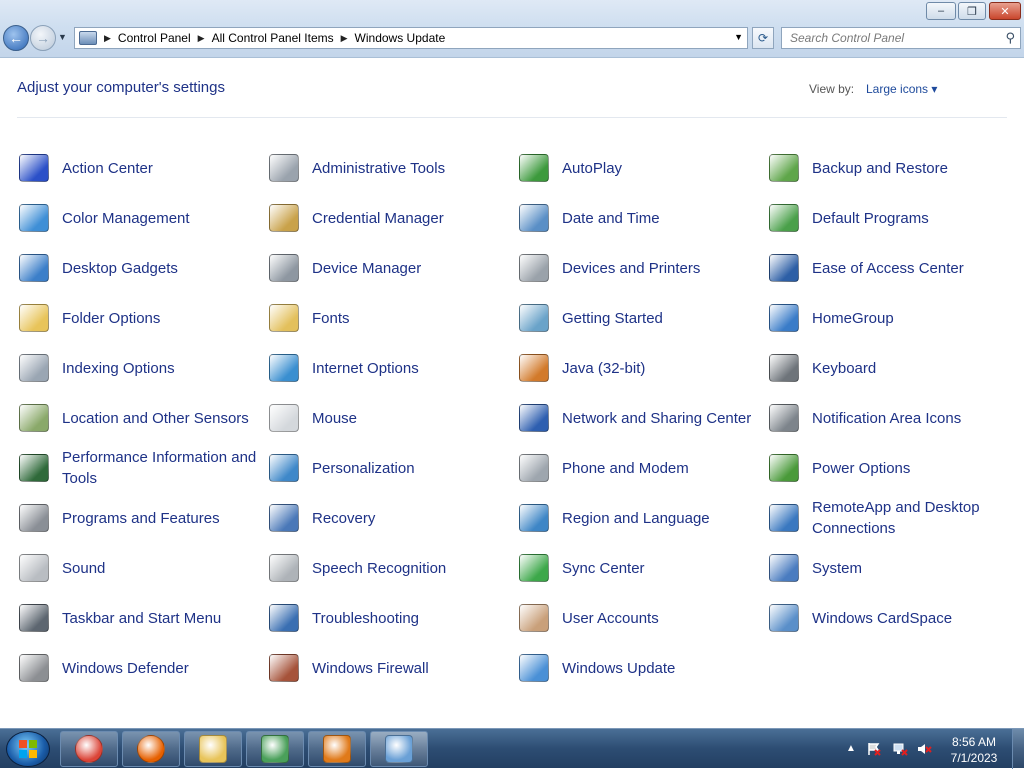 Image resolution: width=1024 pixels, height=769 pixels. Describe the element at coordinates (972, 11) in the screenshot. I see `maximize-button: ❐` at that location.